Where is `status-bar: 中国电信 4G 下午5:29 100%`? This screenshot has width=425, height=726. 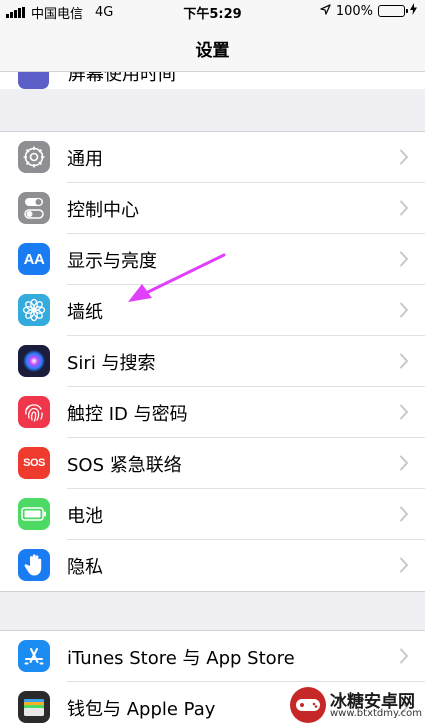
status-bar: 中国电信 4G 下午5:29 100% is located at coordinates (212, 11).